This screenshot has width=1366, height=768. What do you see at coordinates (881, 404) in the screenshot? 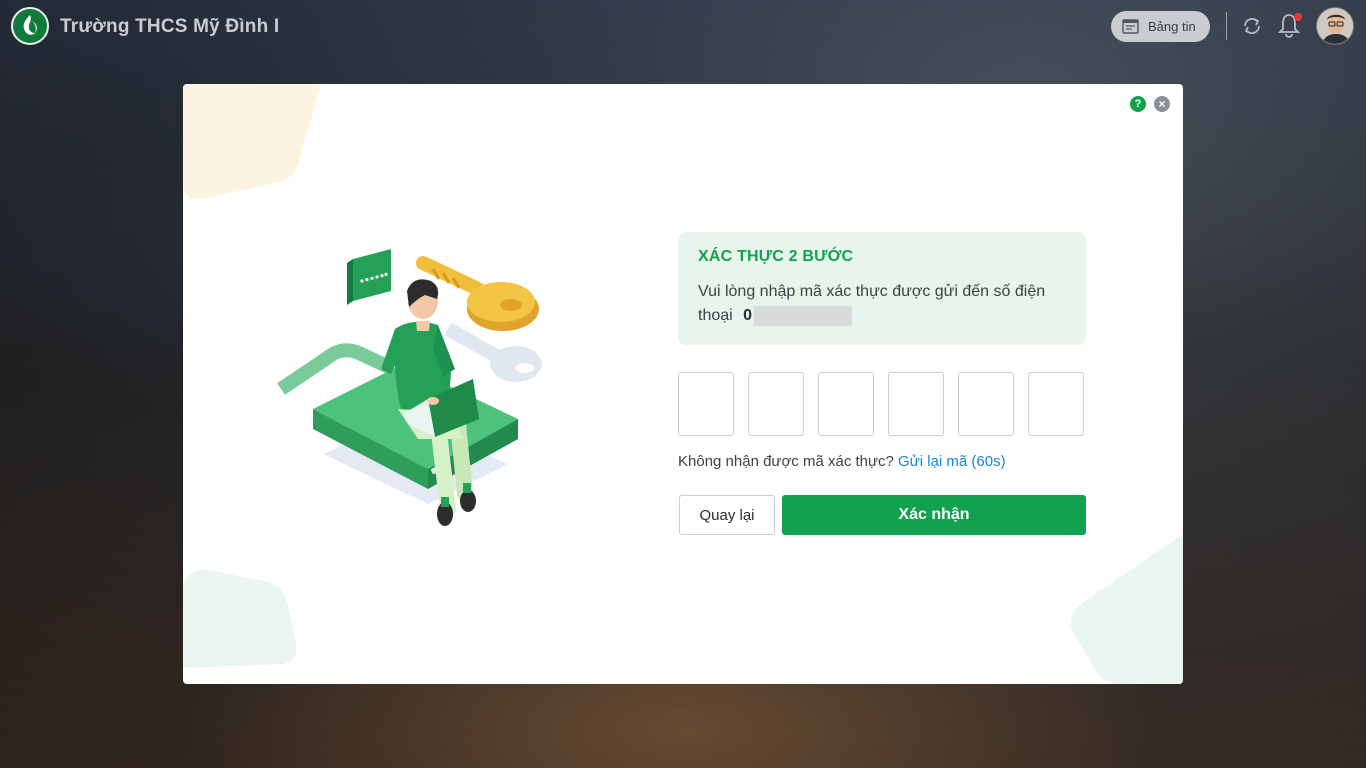
I see `otp-input-group` at bounding box center [881, 404].